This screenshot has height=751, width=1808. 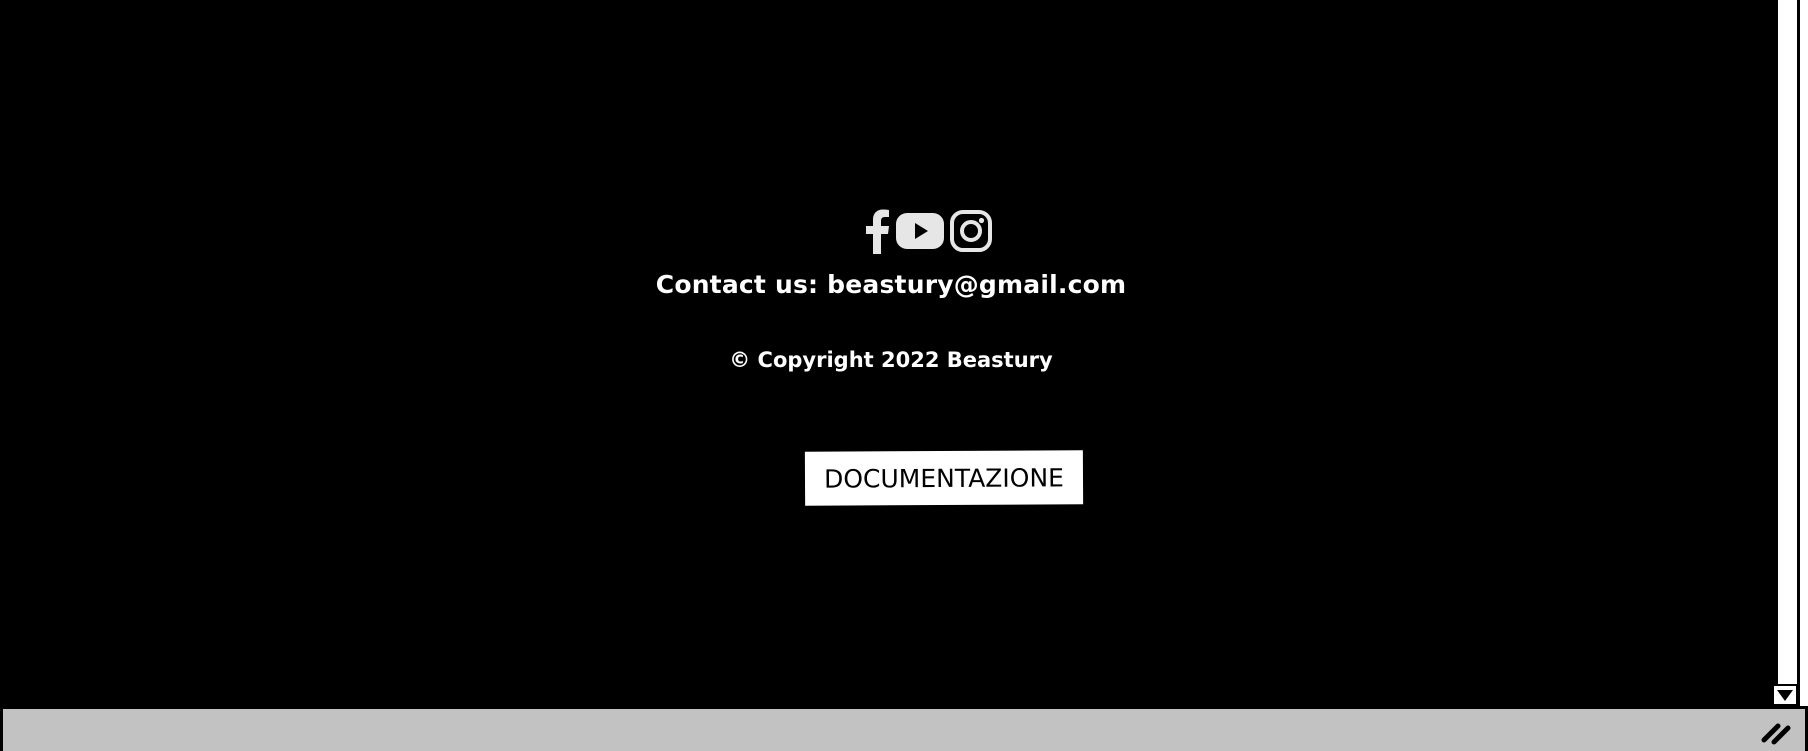 What do you see at coordinates (891, 360) in the screenshot?
I see `copyright-text: © Copyright 2022 Beastury` at bounding box center [891, 360].